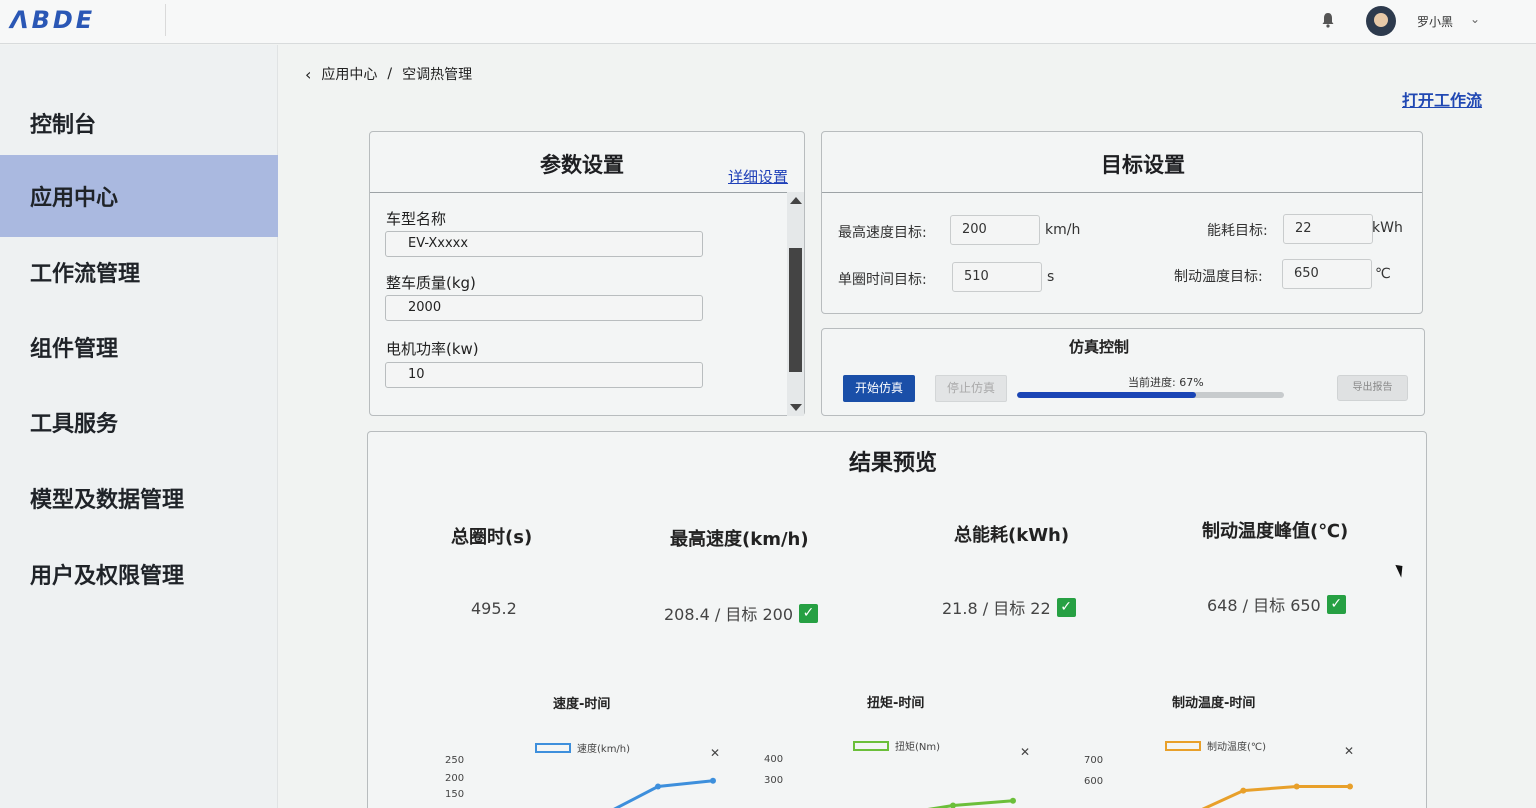 This screenshot has width=1536, height=808. Describe the element at coordinates (971, 802) in the screenshot. I see `chart-torque-plot` at that location.